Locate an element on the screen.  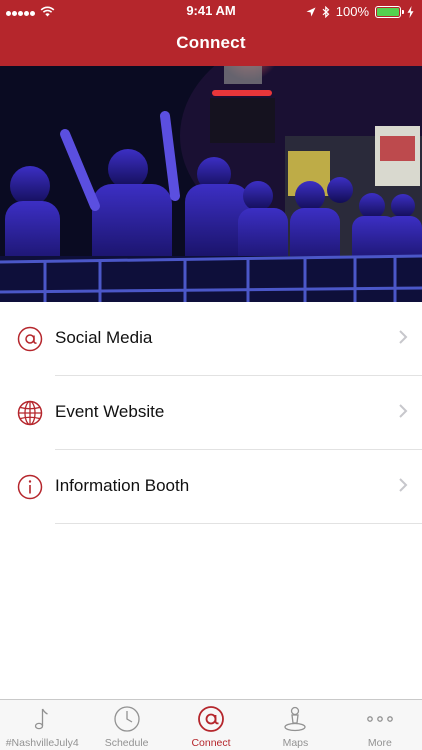
tab-label: #NashvilleJuly4 is located at coordinates (42, 743).